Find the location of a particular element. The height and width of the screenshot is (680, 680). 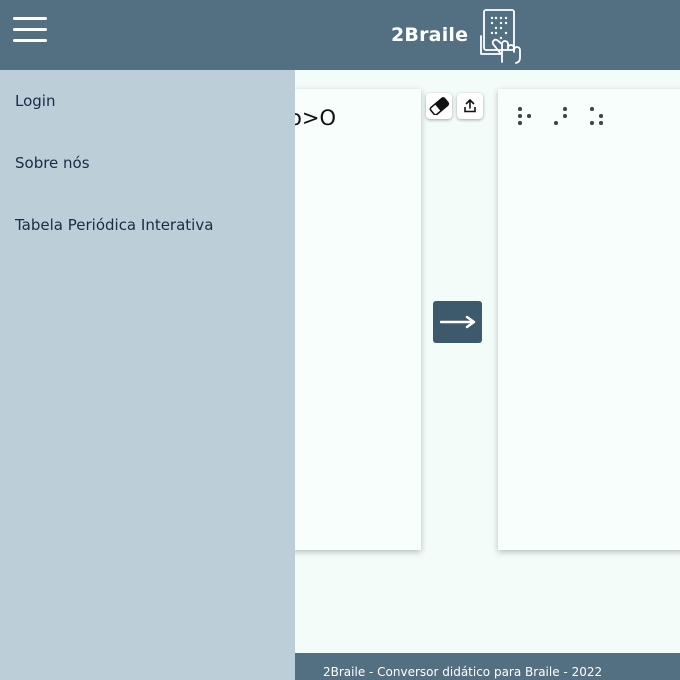

arrow-right-icon is located at coordinates (457, 322).